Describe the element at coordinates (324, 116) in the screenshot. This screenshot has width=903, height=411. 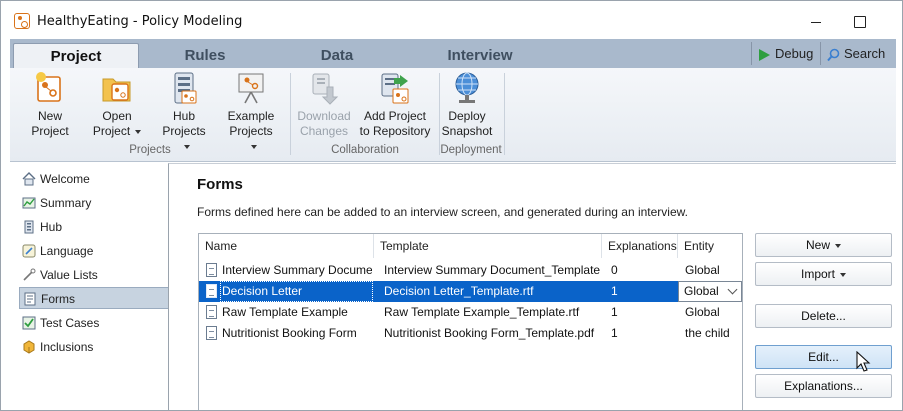
I see `download-changes-label-1: Download` at that location.